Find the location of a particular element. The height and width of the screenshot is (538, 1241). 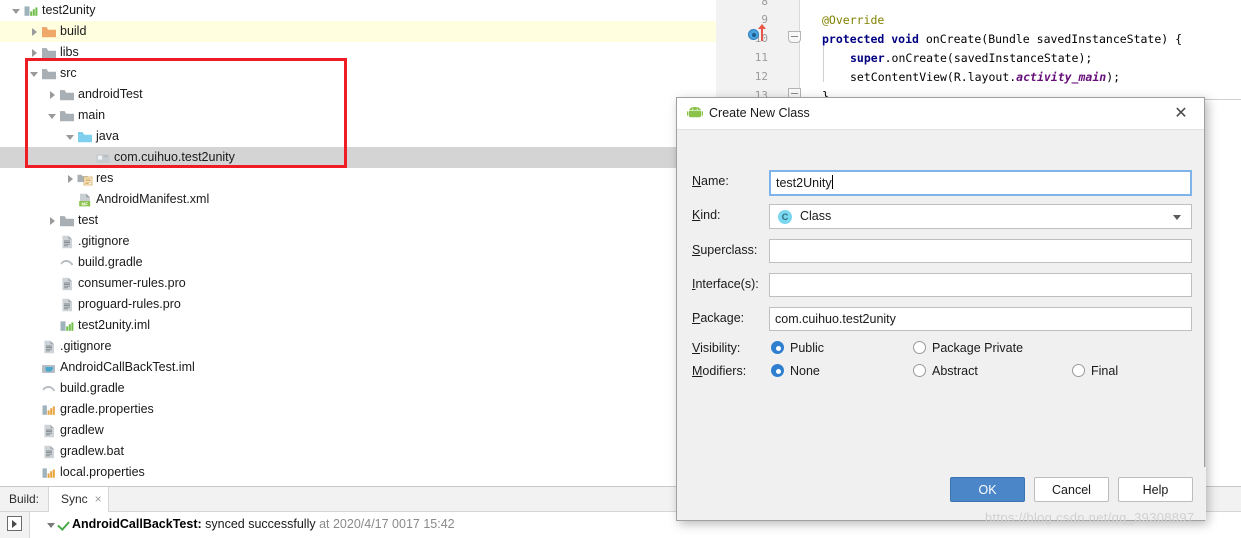

folder-grey-icon is located at coordinates (67, 115).